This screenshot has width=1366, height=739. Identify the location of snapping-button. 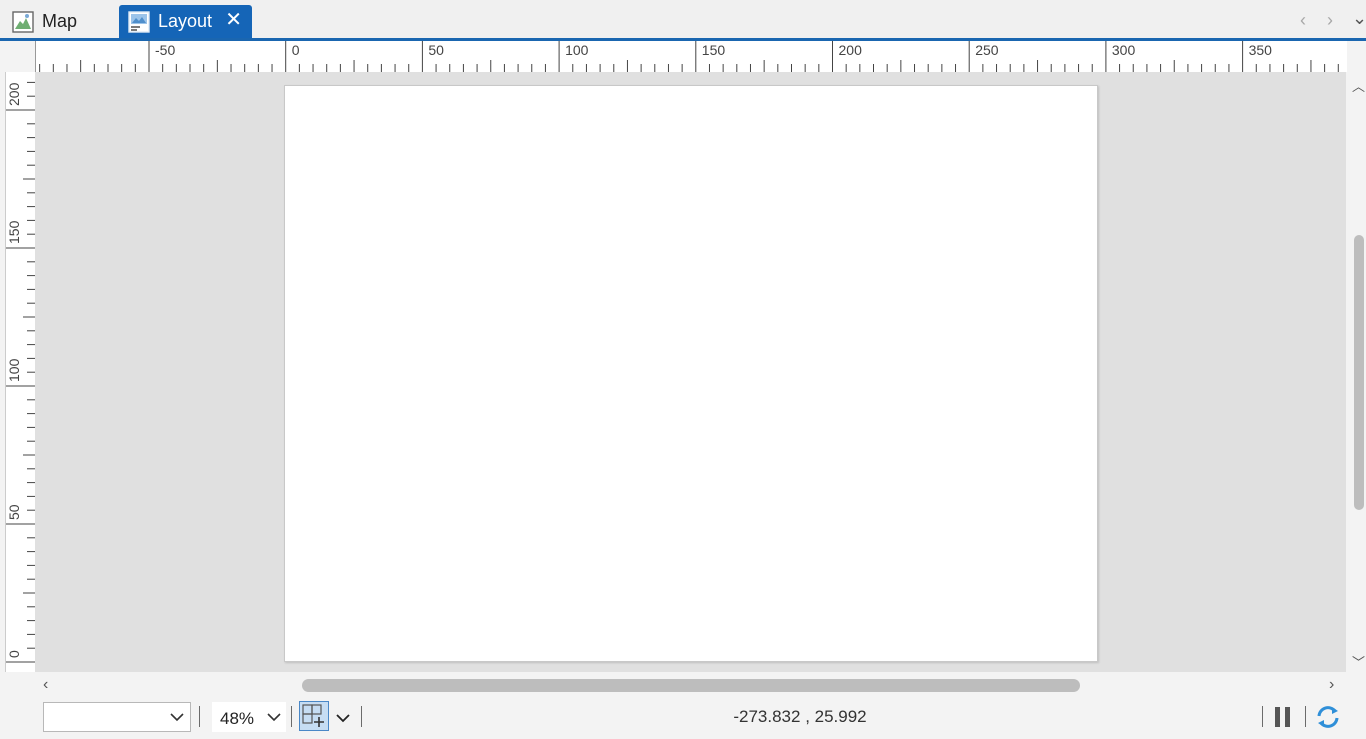
(314, 716).